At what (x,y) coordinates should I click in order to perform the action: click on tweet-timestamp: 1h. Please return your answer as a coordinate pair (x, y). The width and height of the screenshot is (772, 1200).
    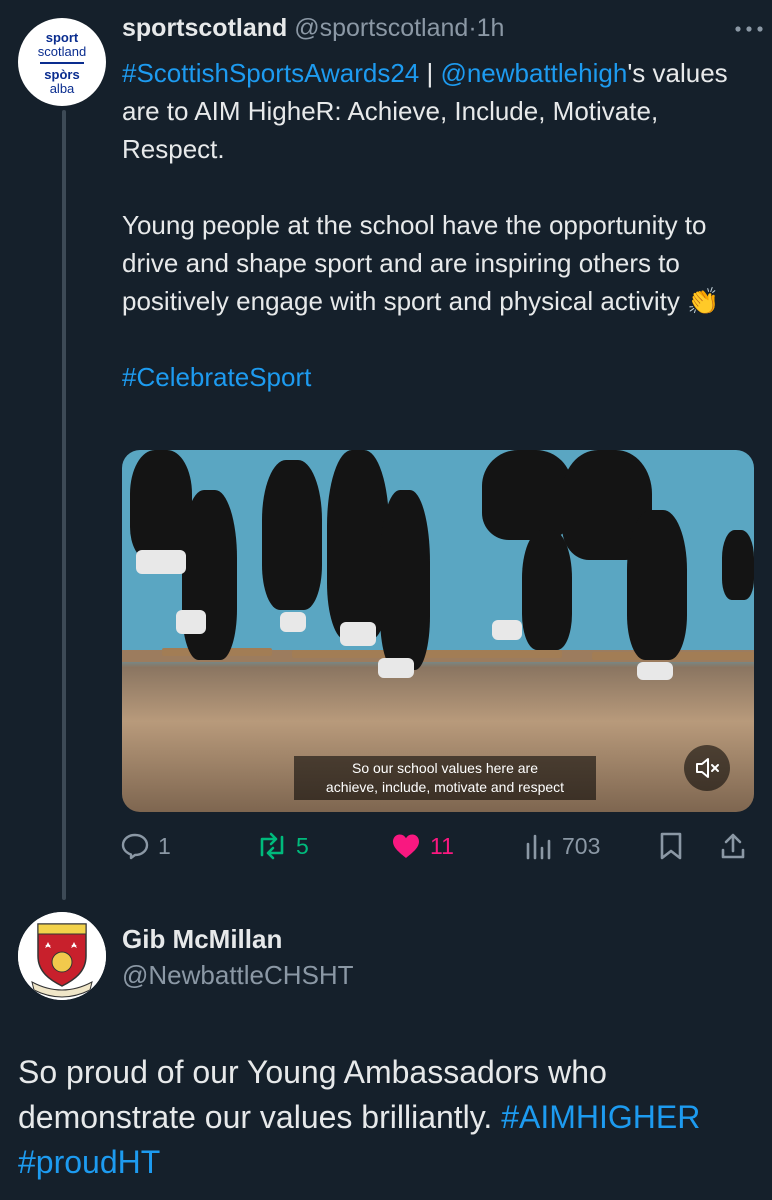
    Looking at the image, I should click on (491, 28).